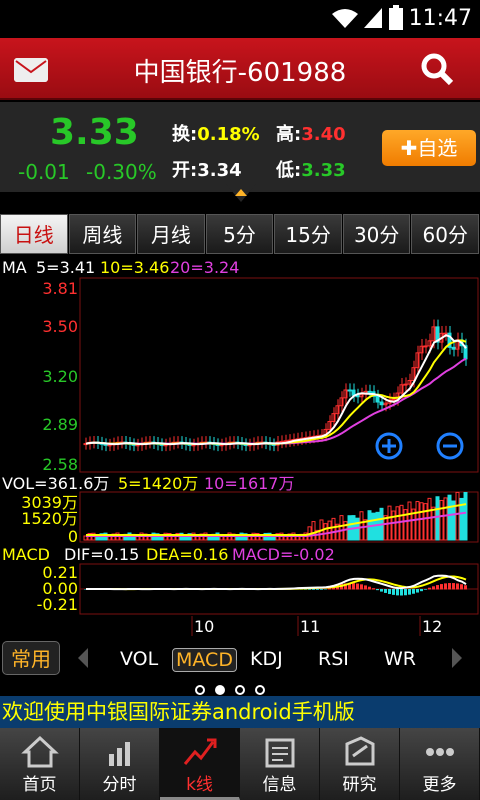 This screenshot has width=480, height=800. Describe the element at coordinates (241, 193) in the screenshot. I see `collapse-arrow-icon` at that location.